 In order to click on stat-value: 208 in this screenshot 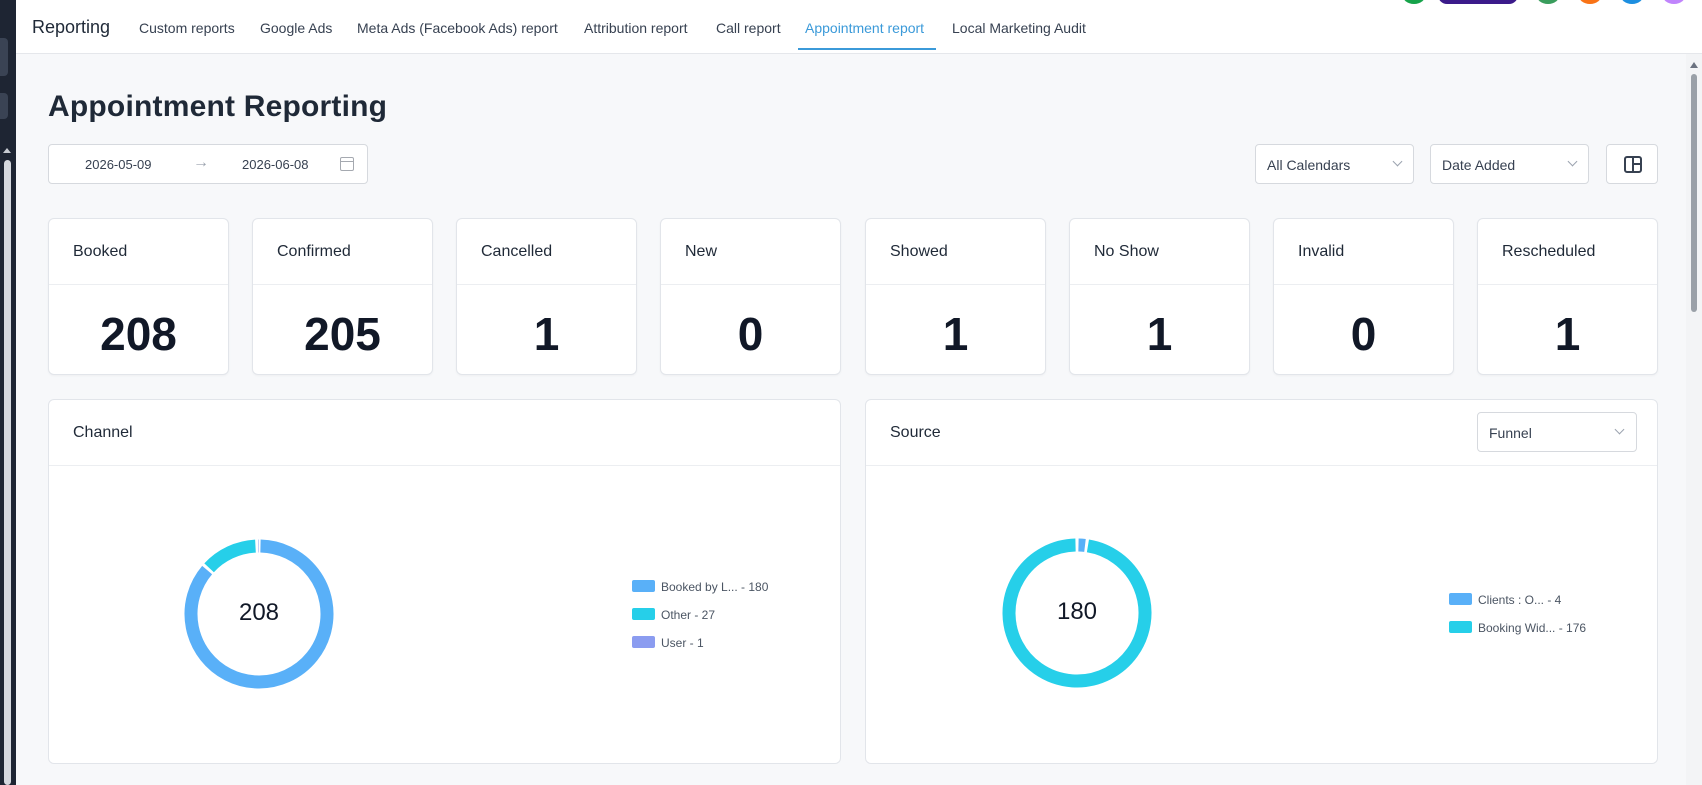, I will do `click(138, 334)`.